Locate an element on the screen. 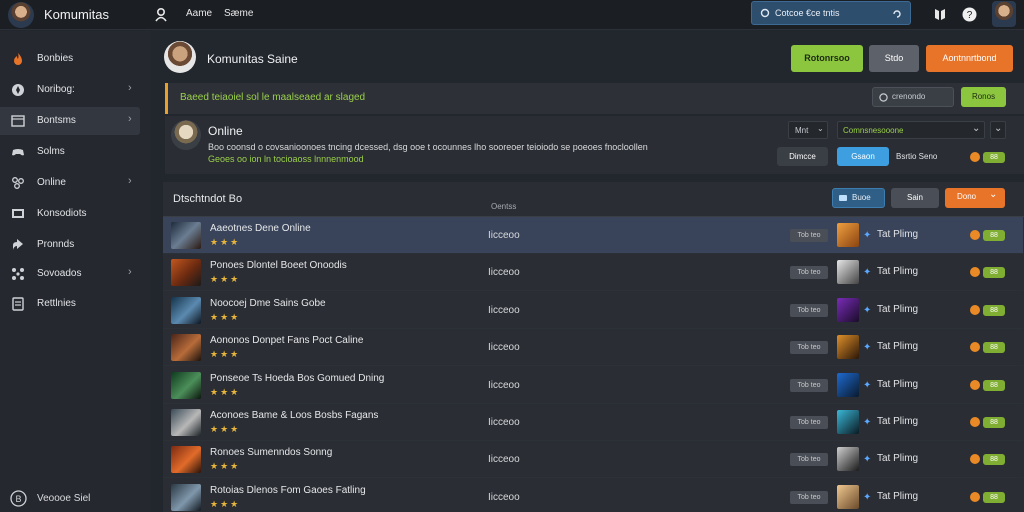  sidebar-item-label: Sovoados is located at coordinates (59, 273).